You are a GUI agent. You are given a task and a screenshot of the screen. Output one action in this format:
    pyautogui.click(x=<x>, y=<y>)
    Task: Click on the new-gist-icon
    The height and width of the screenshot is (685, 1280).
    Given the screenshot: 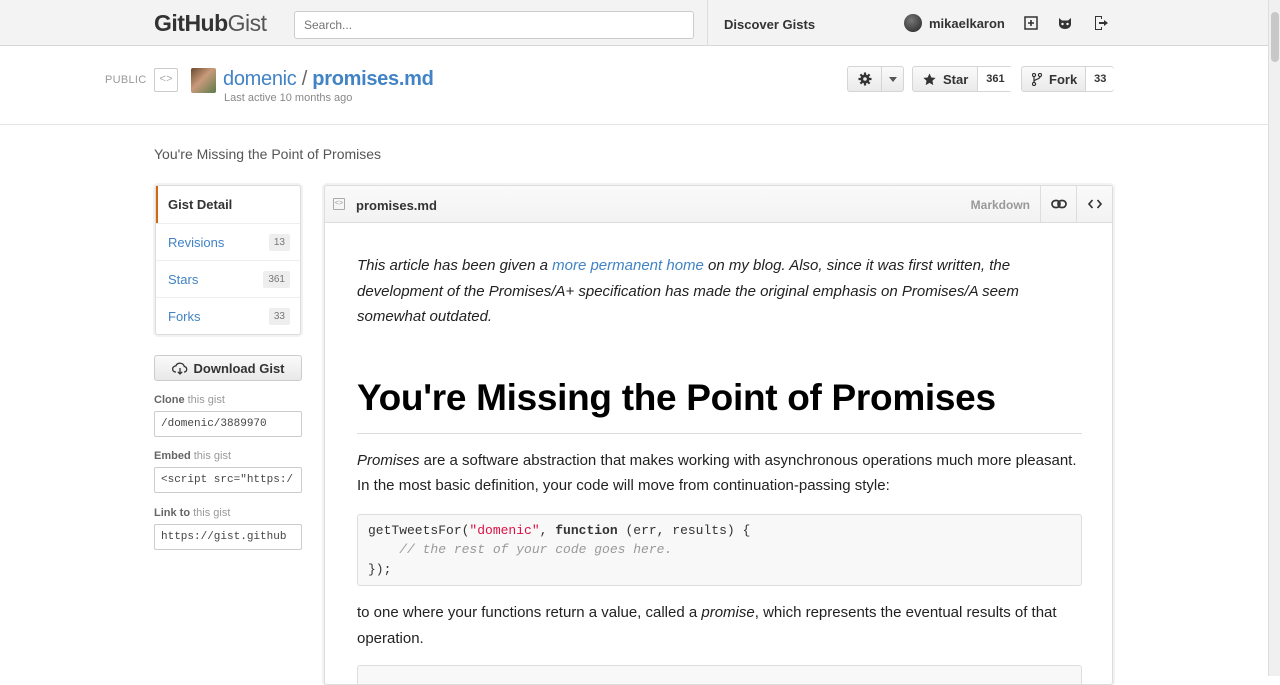 What is the action you would take?
    pyautogui.click(x=1031, y=23)
    